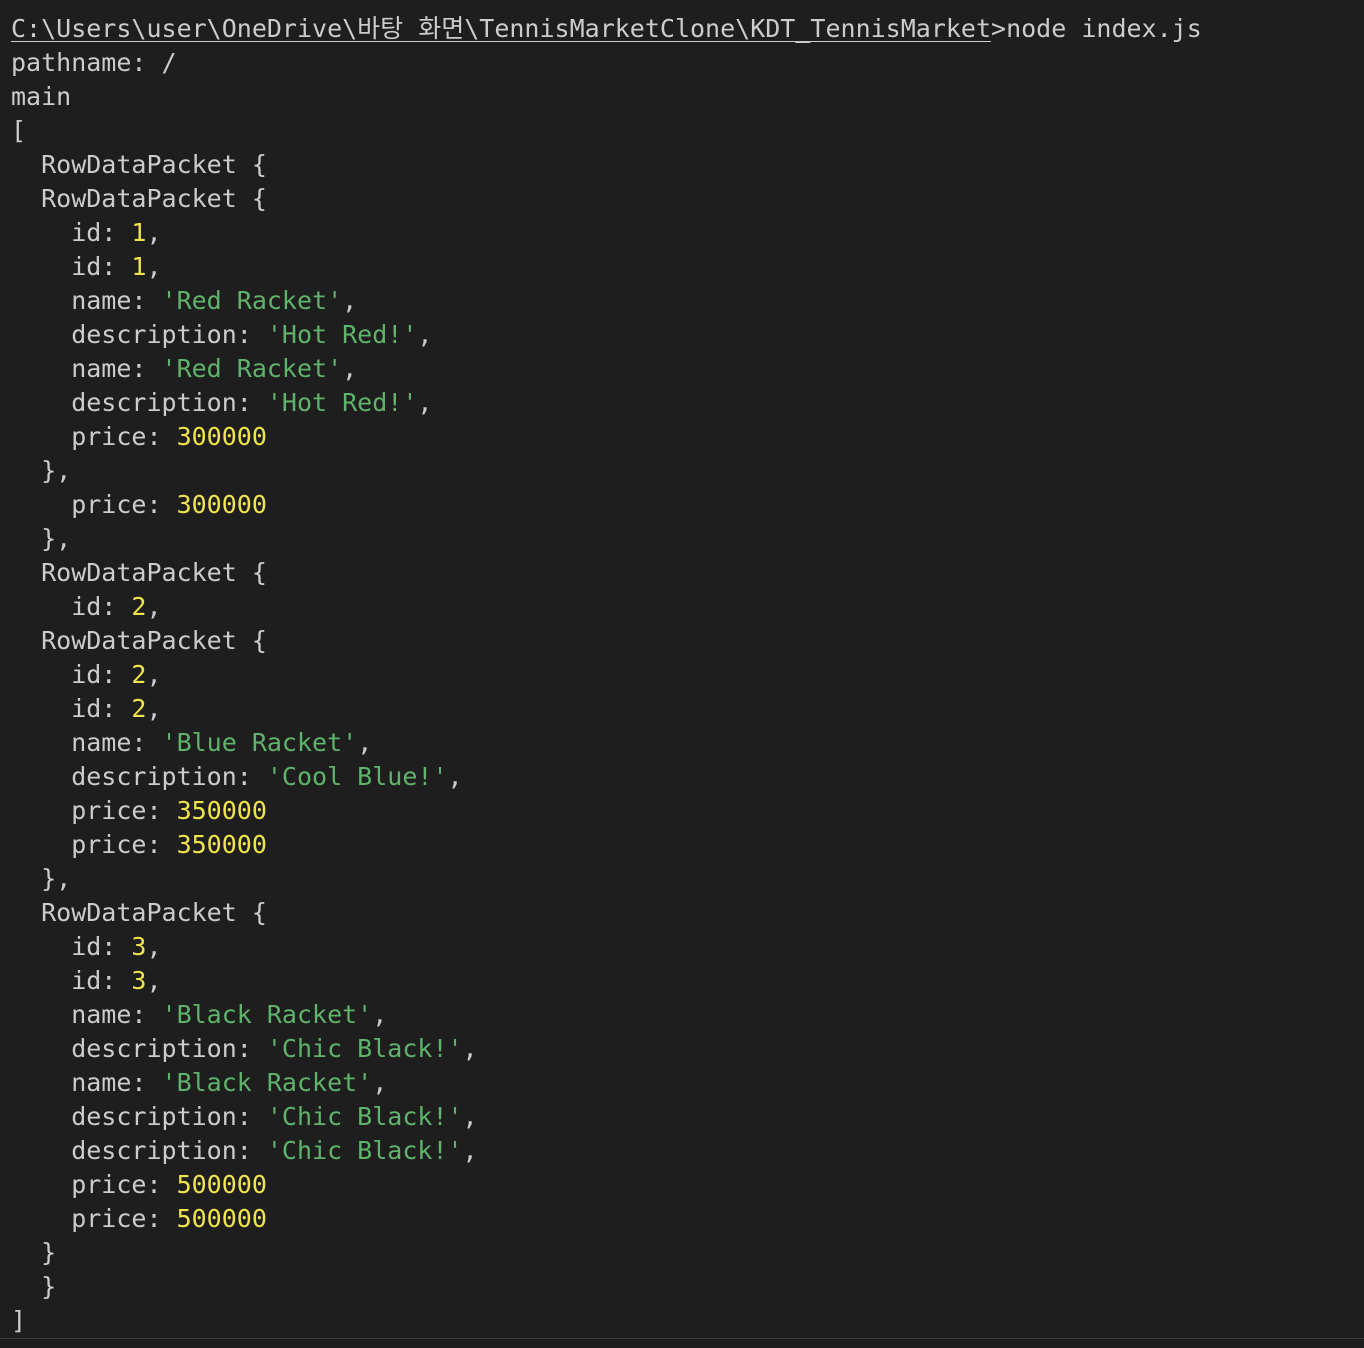 Image resolution: width=1364 pixels, height=1348 pixels. Describe the element at coordinates (687, 1253) in the screenshot. I see `terminal-line: }` at that location.